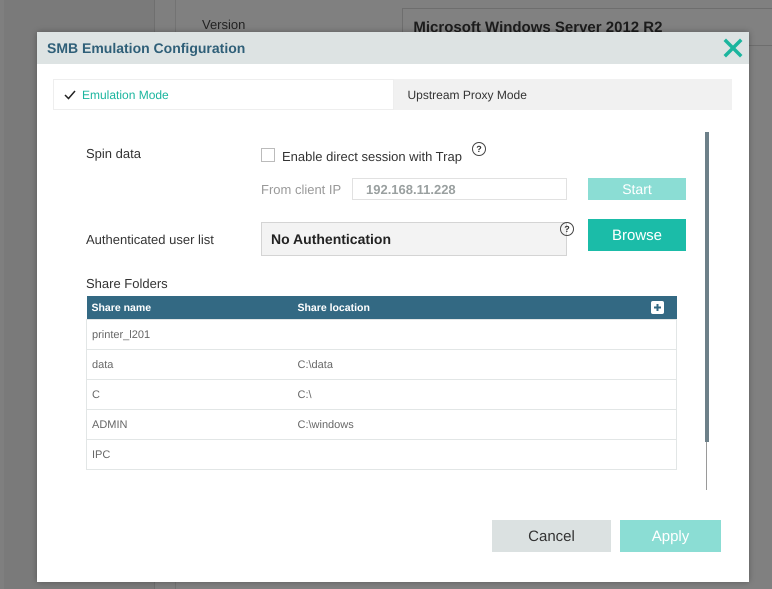 This screenshot has width=772, height=589. What do you see at coordinates (101, 454) in the screenshot?
I see `table-cell: IPC` at bounding box center [101, 454].